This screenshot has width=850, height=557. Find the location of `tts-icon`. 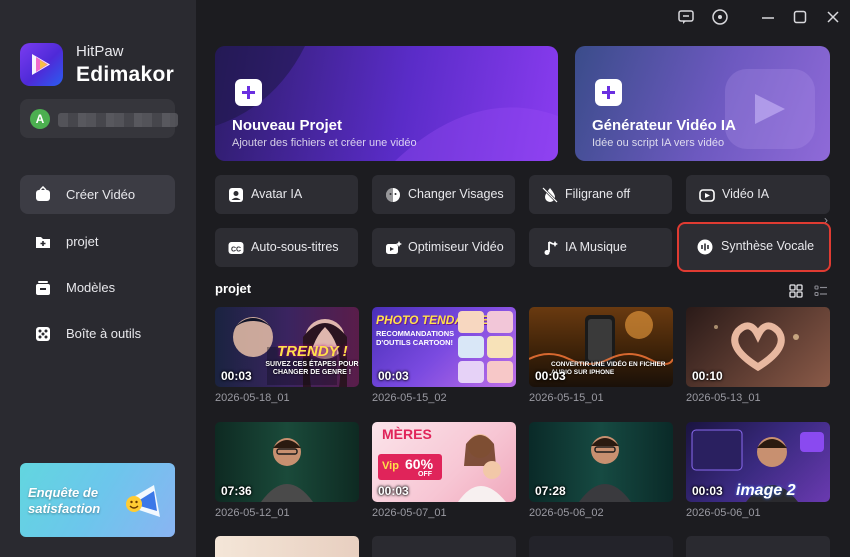

tts-icon is located at coordinates (705, 247).